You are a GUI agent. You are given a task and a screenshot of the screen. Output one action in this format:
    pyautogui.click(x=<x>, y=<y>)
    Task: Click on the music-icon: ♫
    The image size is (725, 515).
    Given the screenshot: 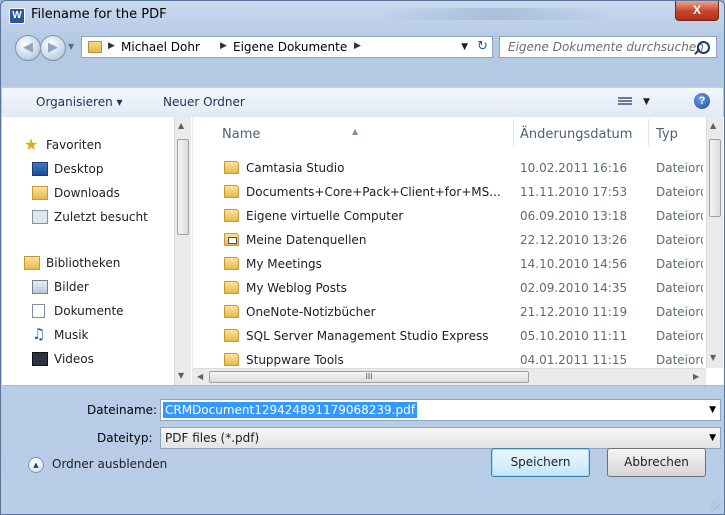 What is the action you would take?
    pyautogui.click(x=39, y=334)
    